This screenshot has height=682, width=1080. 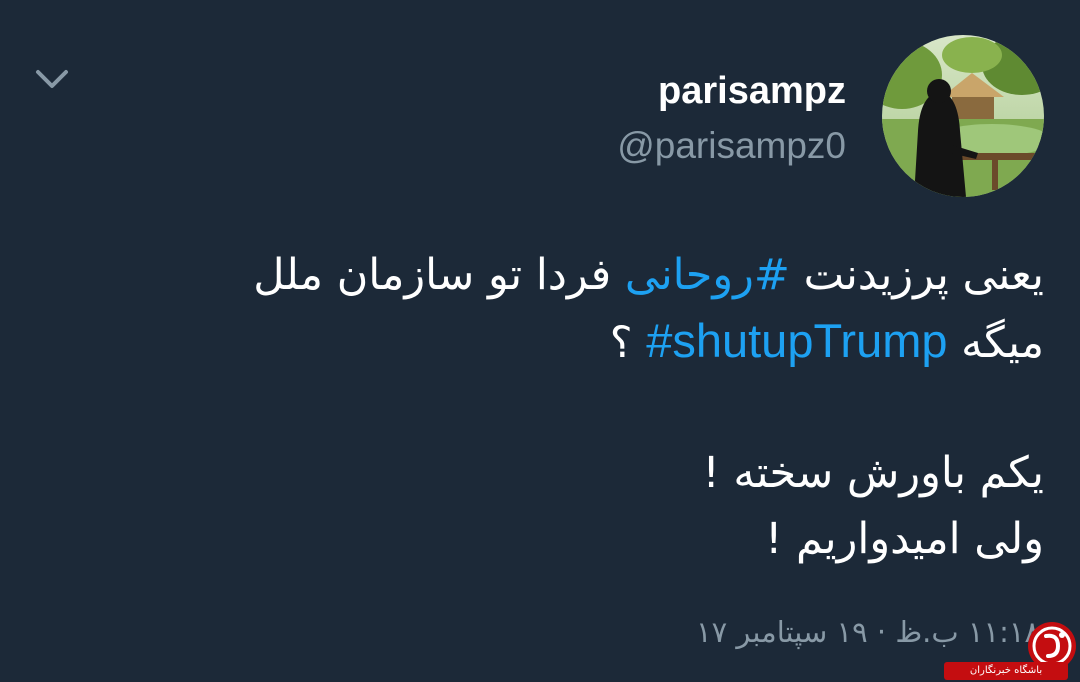 I want to click on tweet-line-3: یکم باورش سخته !, so click(x=873, y=473).